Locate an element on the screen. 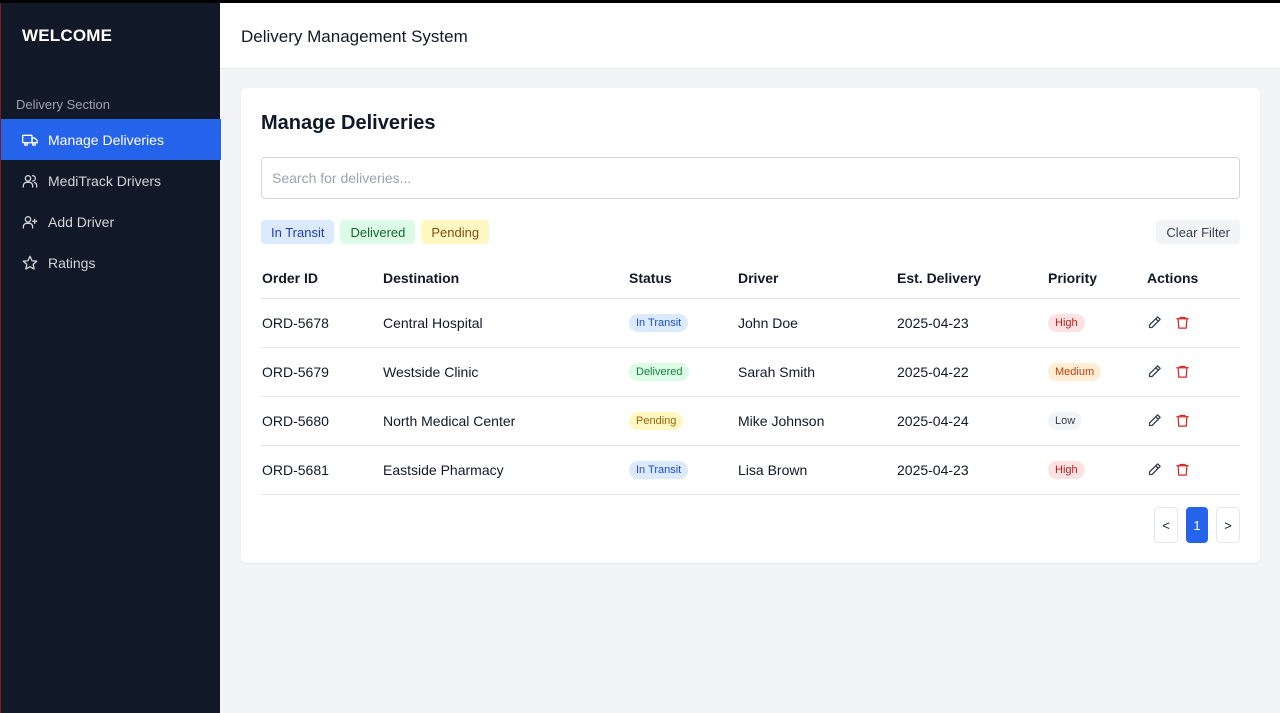  order-id-cell: ORD-5681 is located at coordinates (321, 470).